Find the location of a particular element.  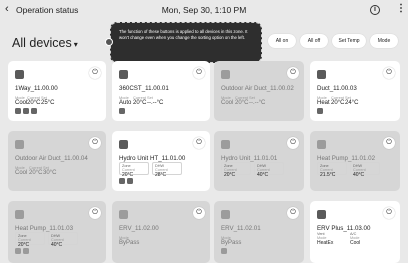

zone-selector: All devices ▾ is located at coordinates (45, 43).